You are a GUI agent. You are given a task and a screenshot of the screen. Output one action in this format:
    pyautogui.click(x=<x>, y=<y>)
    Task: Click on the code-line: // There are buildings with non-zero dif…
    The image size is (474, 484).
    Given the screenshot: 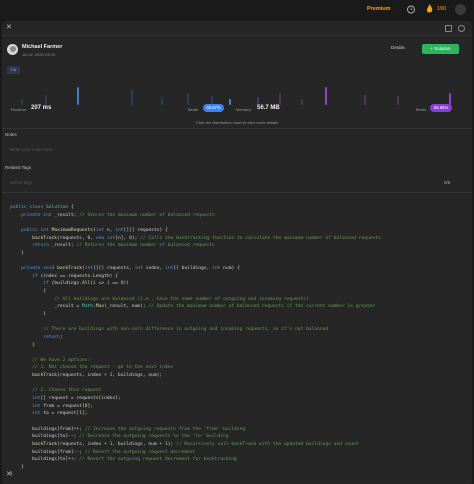 What is the action you would take?
    pyautogui.click(x=186, y=330)
    